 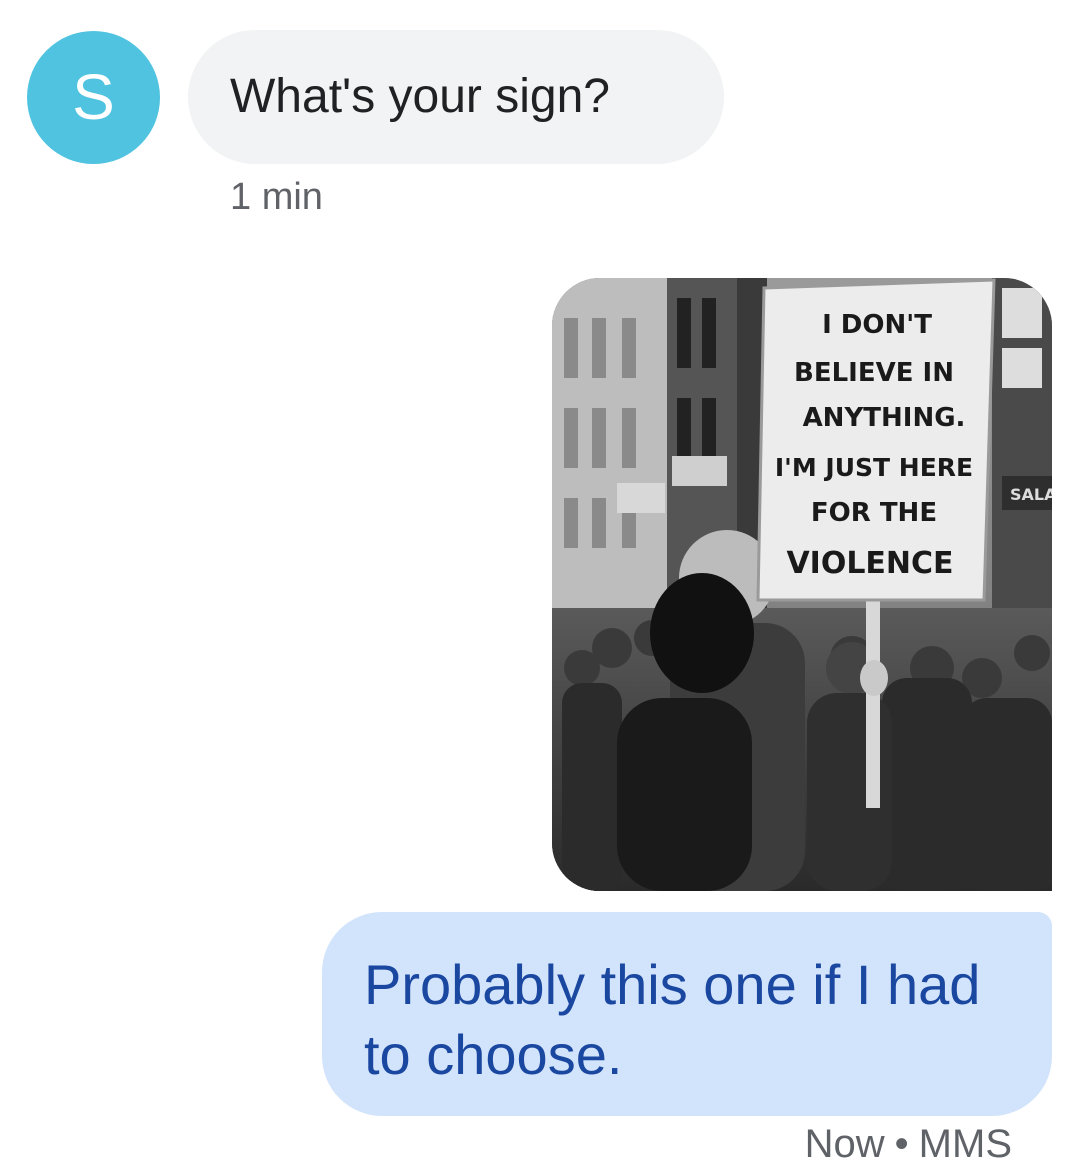 What do you see at coordinates (276, 197) in the screenshot?
I see `incoming-timestamp: 1 min` at bounding box center [276, 197].